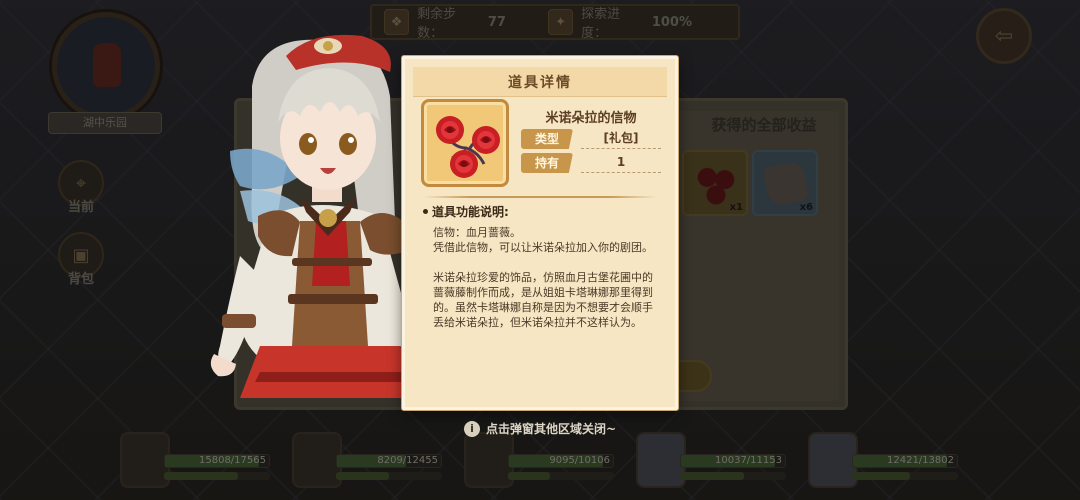 The height and width of the screenshot is (500, 1080). Describe the element at coordinates (425, 211) in the screenshot. I see `bullet-icon` at that location.